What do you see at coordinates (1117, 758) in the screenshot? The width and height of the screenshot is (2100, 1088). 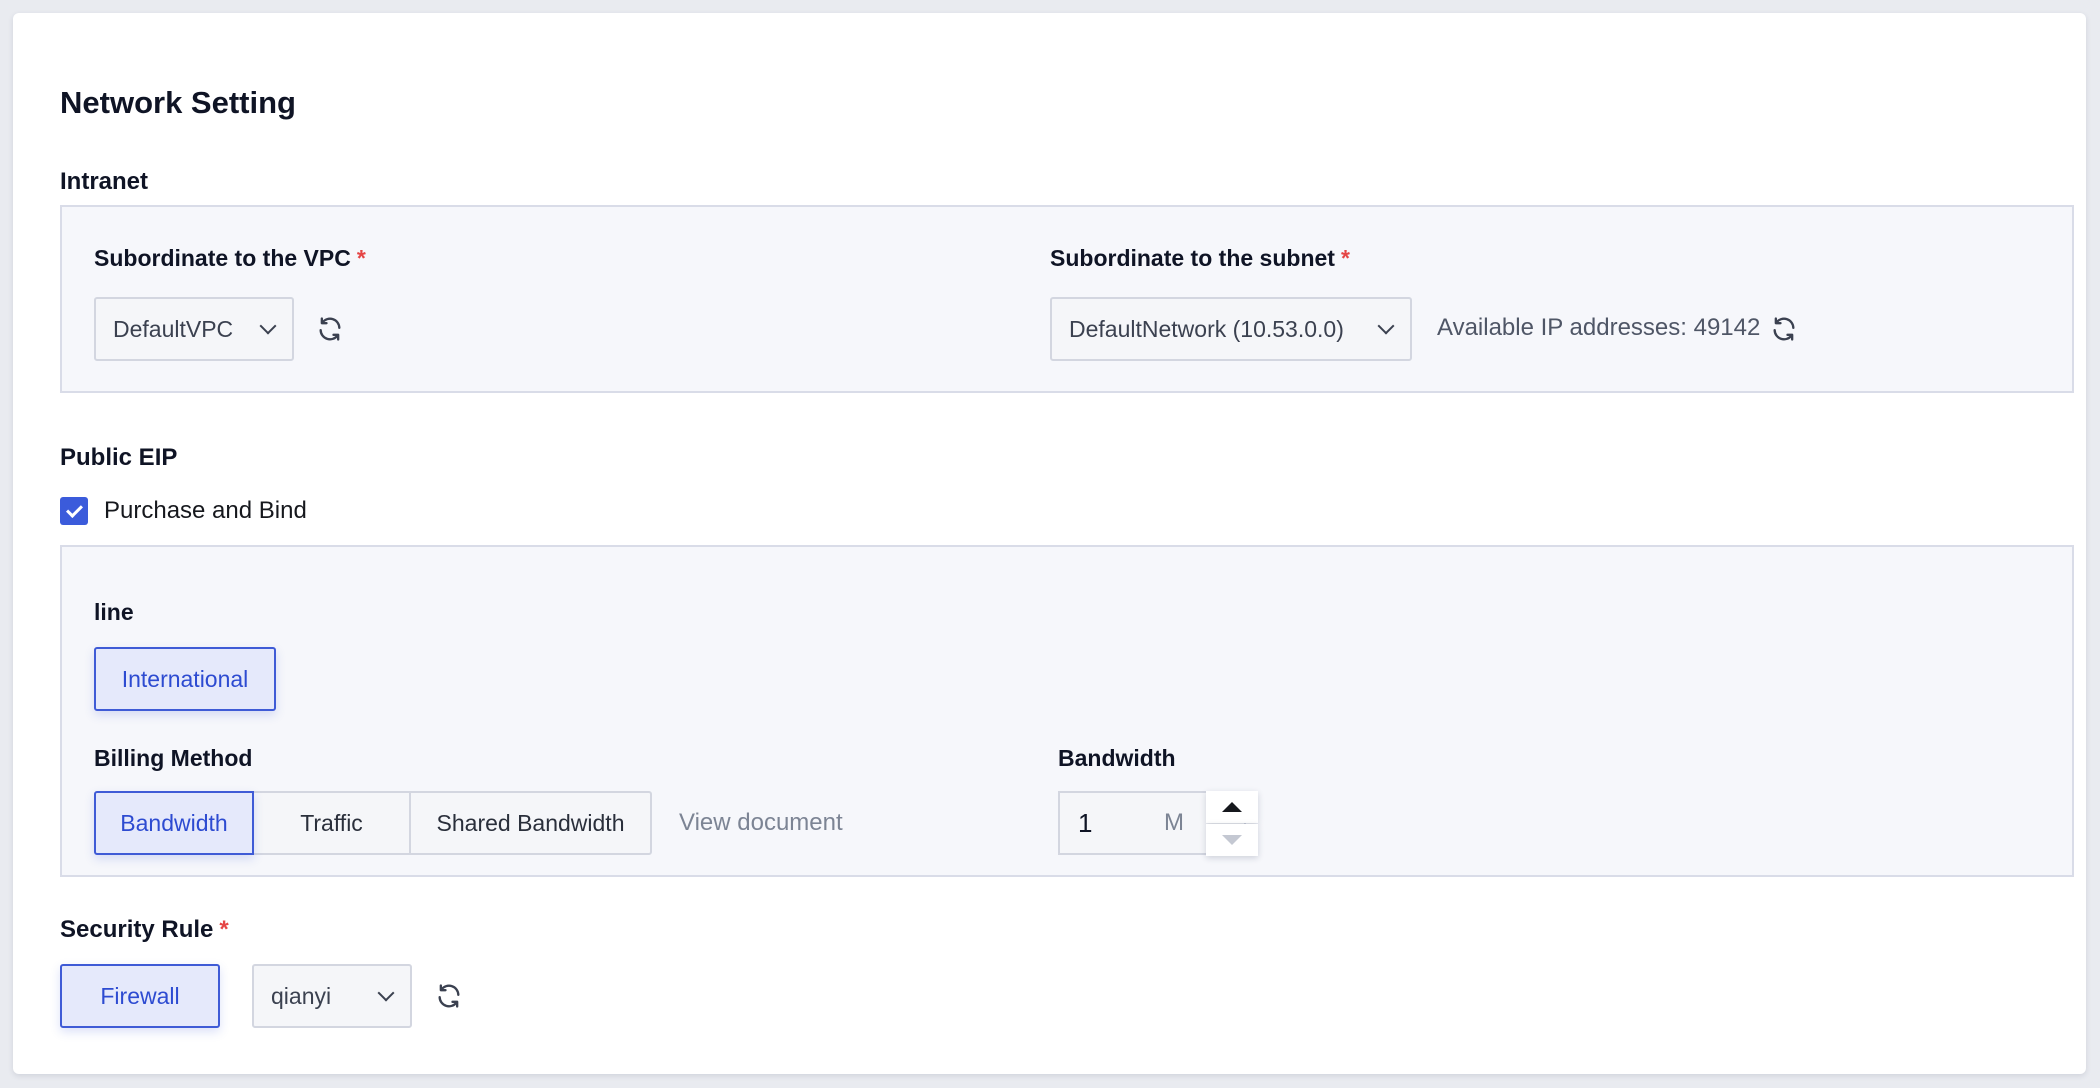 I see `bandwidth-label: Bandwidth` at bounding box center [1117, 758].